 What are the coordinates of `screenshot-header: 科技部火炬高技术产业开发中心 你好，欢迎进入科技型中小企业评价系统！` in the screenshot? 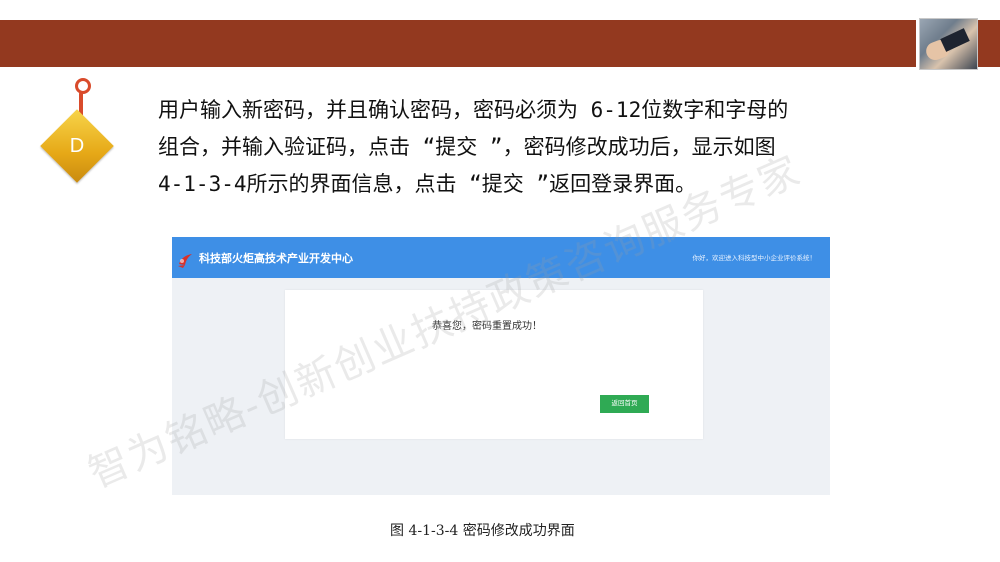 It's located at (501, 257).